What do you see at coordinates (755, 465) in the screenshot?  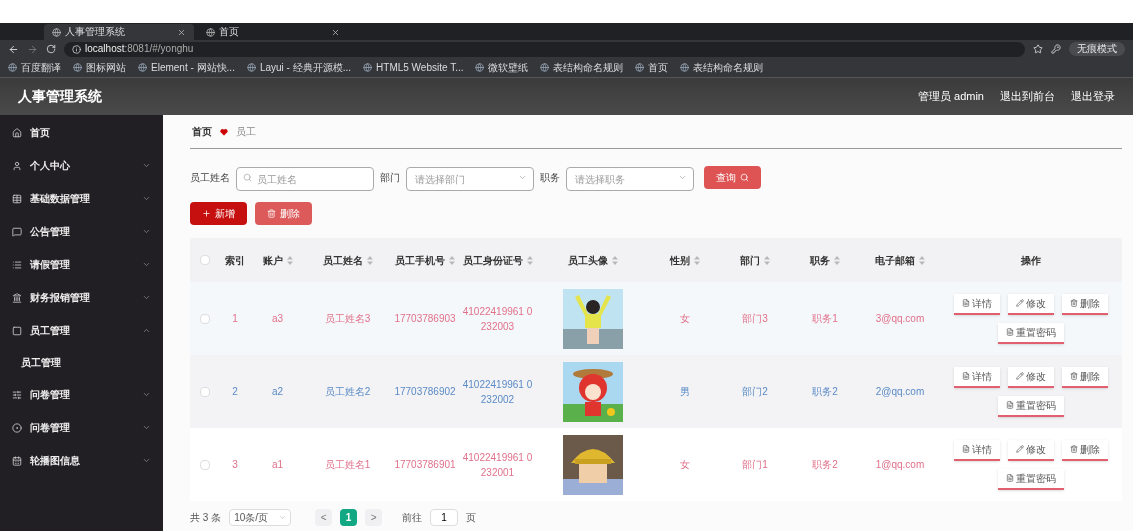 I see `table-cell-text: 部门1` at bounding box center [755, 465].